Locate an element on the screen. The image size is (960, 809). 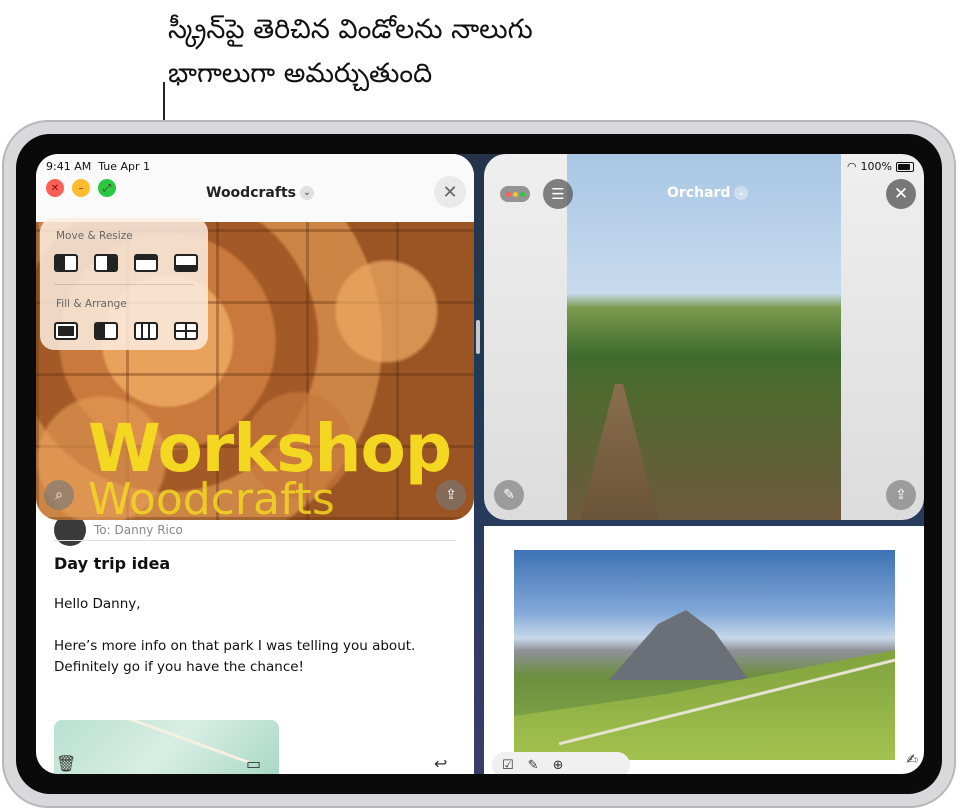
tile-left-half-icon is located at coordinates (66, 263).